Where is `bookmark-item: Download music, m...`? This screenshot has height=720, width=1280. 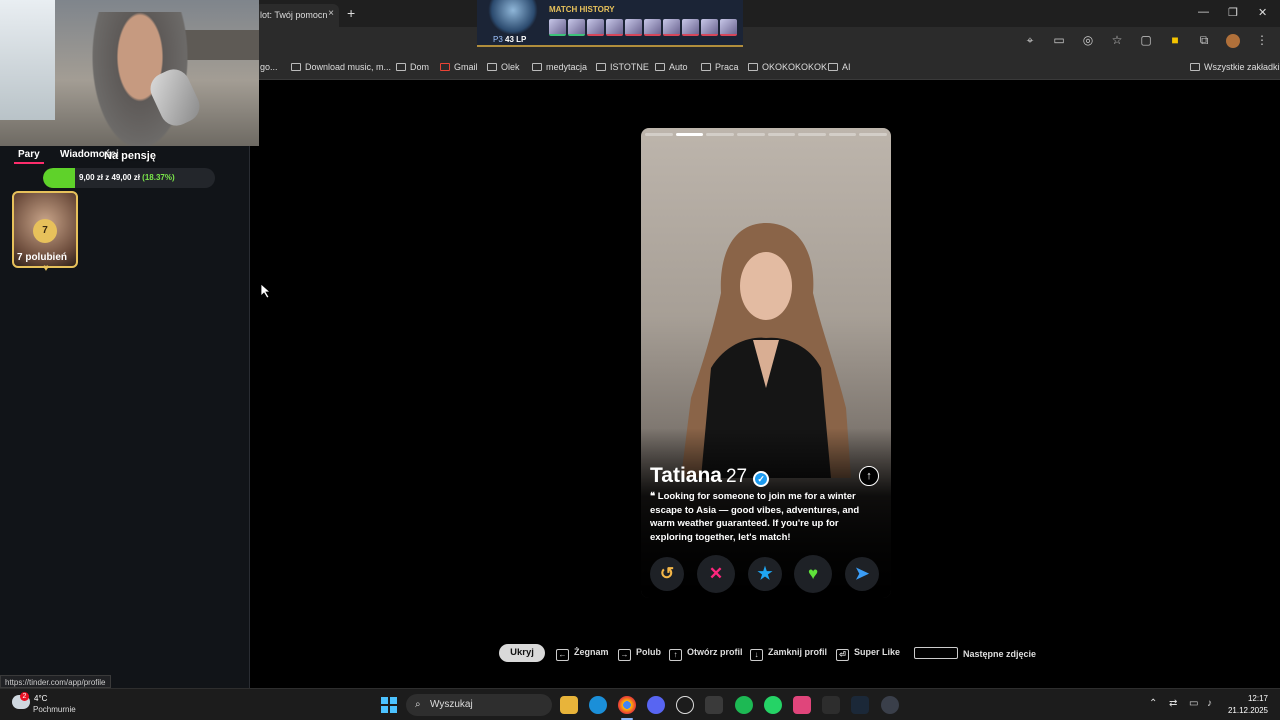 bookmark-item: Download music, m... is located at coordinates (341, 67).